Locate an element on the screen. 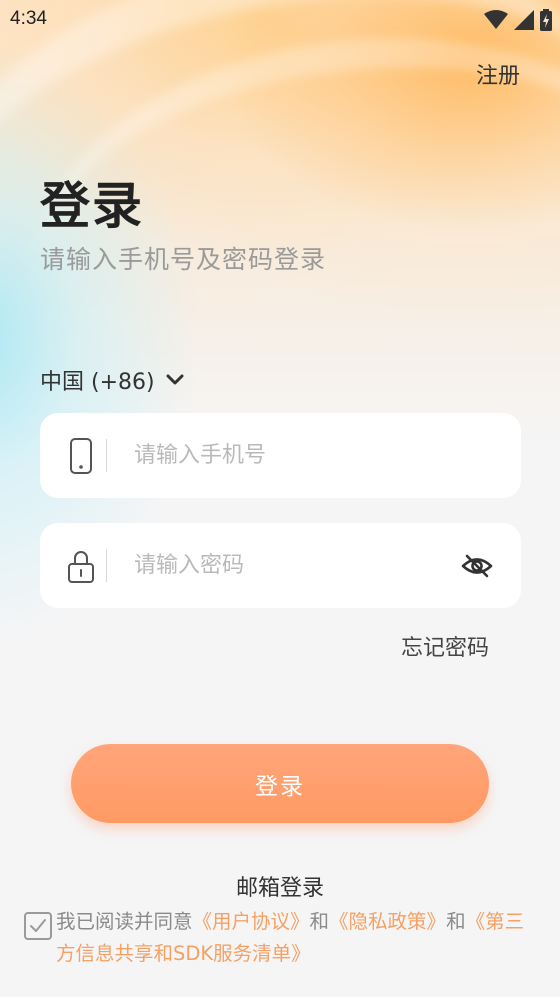  user-agreement-link: 《用户协议》 is located at coordinates (251, 921).